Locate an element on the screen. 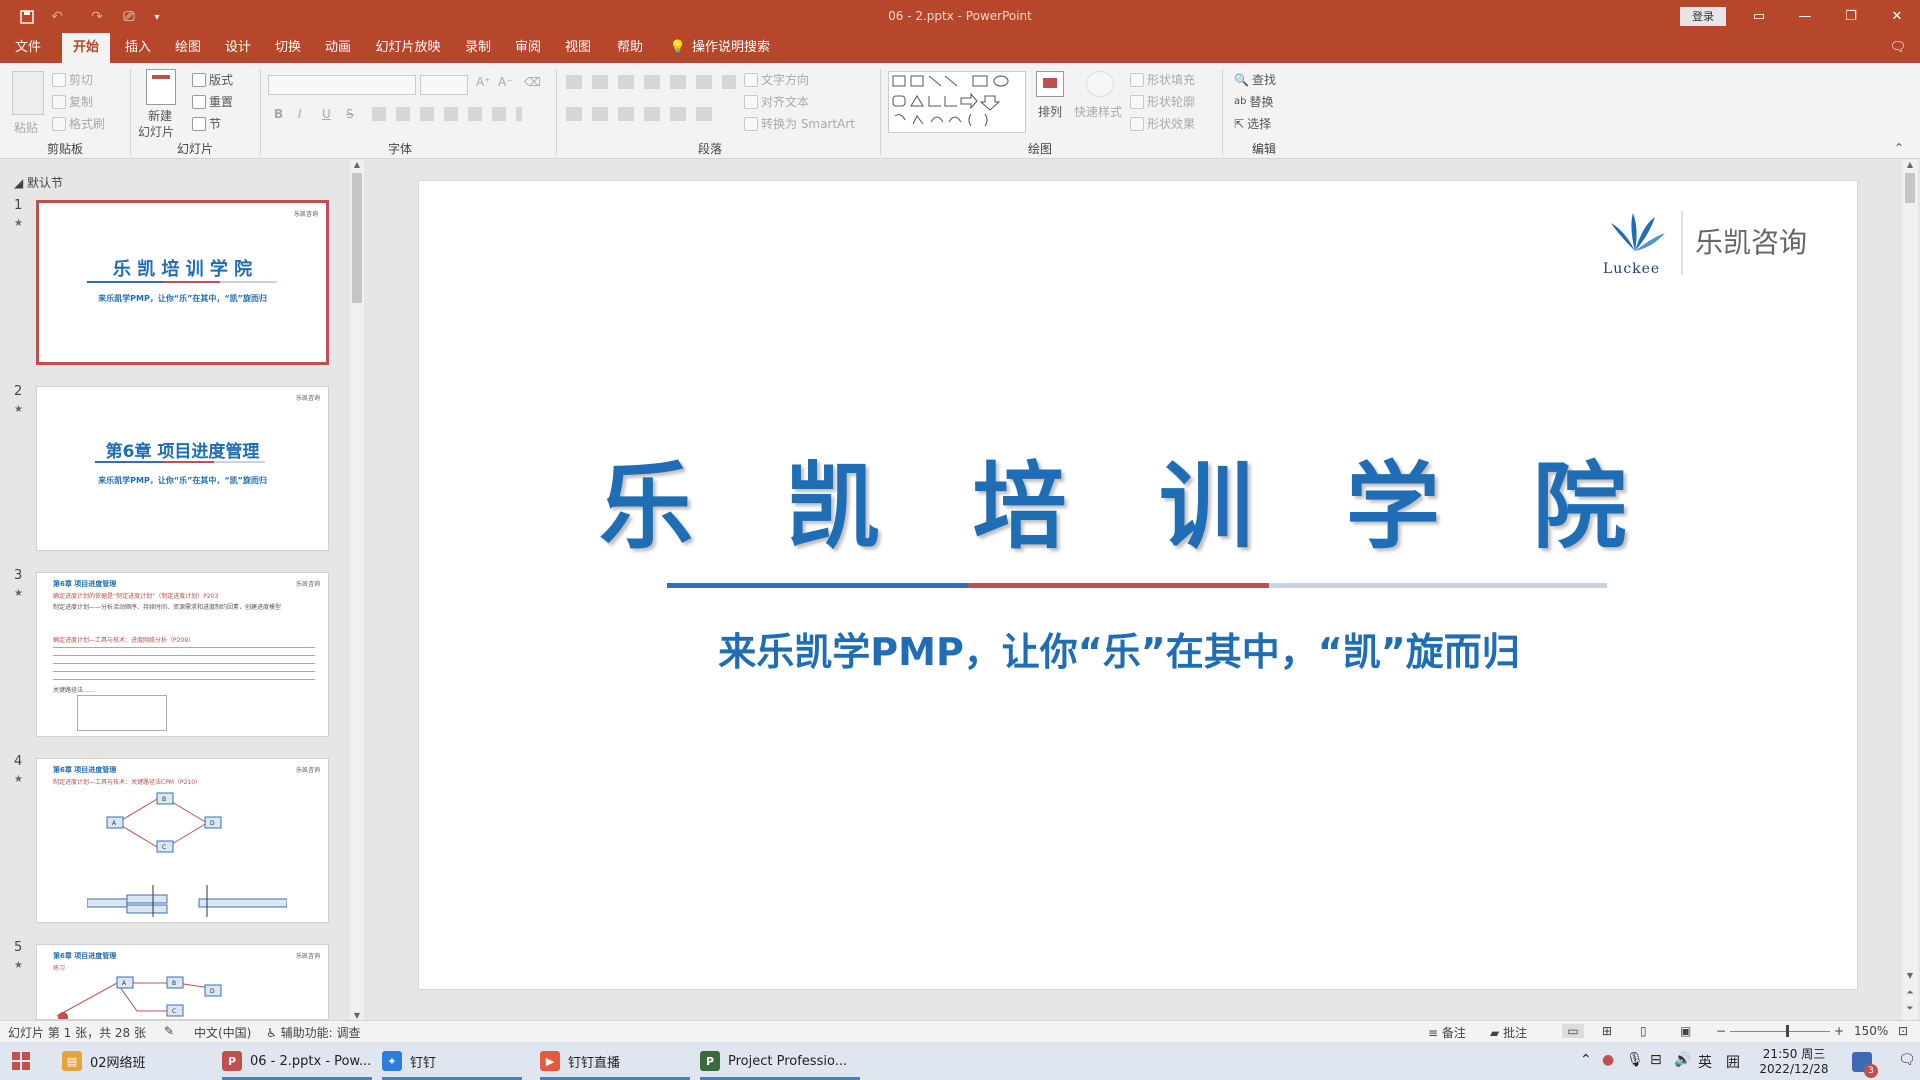 The image size is (1920, 1080). slide-subtitle: 来乐凯学PMP，让你“乐”在其中，“凯”旋而归 is located at coordinates (1119, 648).